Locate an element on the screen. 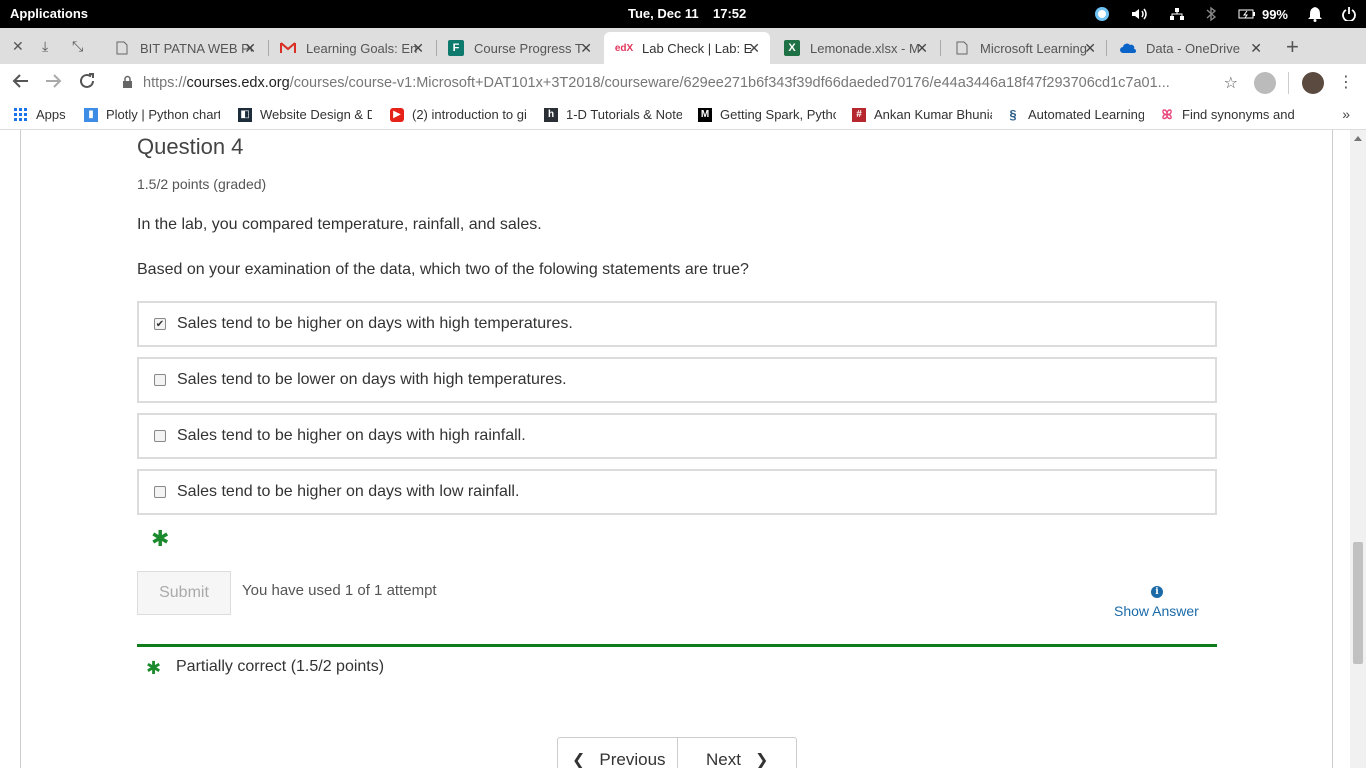 This screenshot has width=1366, height=768. bookmark-label: Getting Spark, Pytho is located at coordinates (778, 114).